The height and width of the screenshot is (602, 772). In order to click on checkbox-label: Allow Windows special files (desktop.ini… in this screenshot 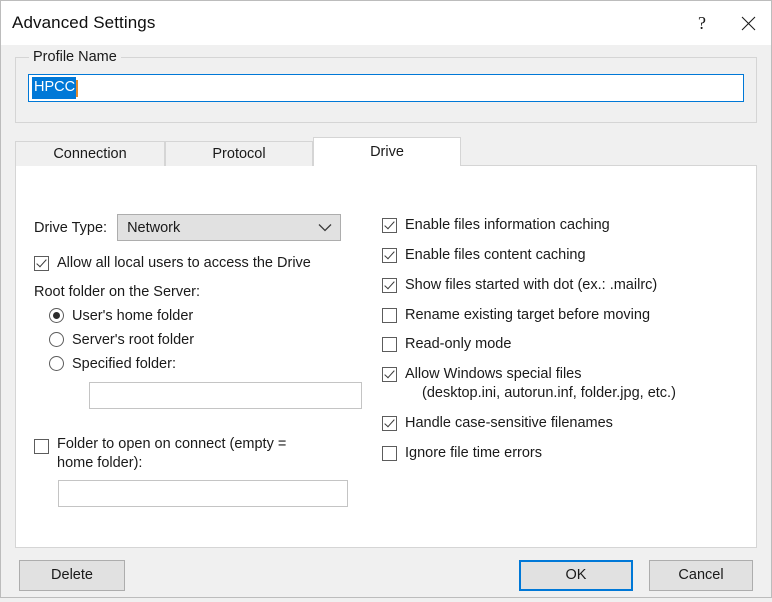, I will do `click(540, 384)`.